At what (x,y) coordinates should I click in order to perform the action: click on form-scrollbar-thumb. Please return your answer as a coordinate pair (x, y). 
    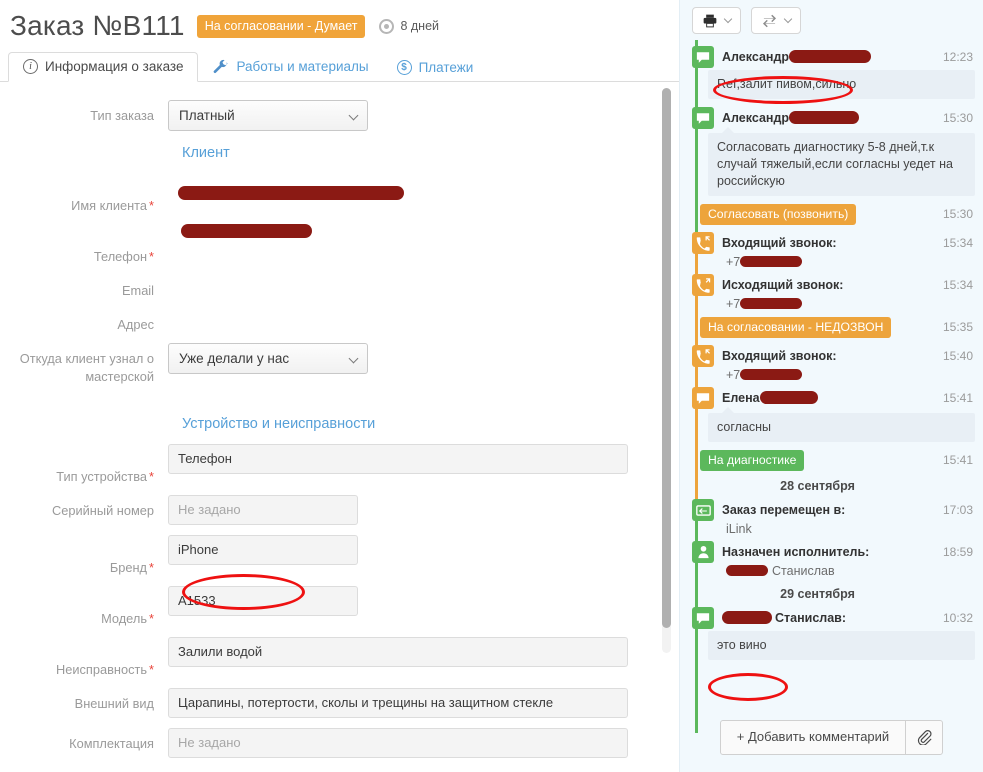
    Looking at the image, I should click on (666, 358).